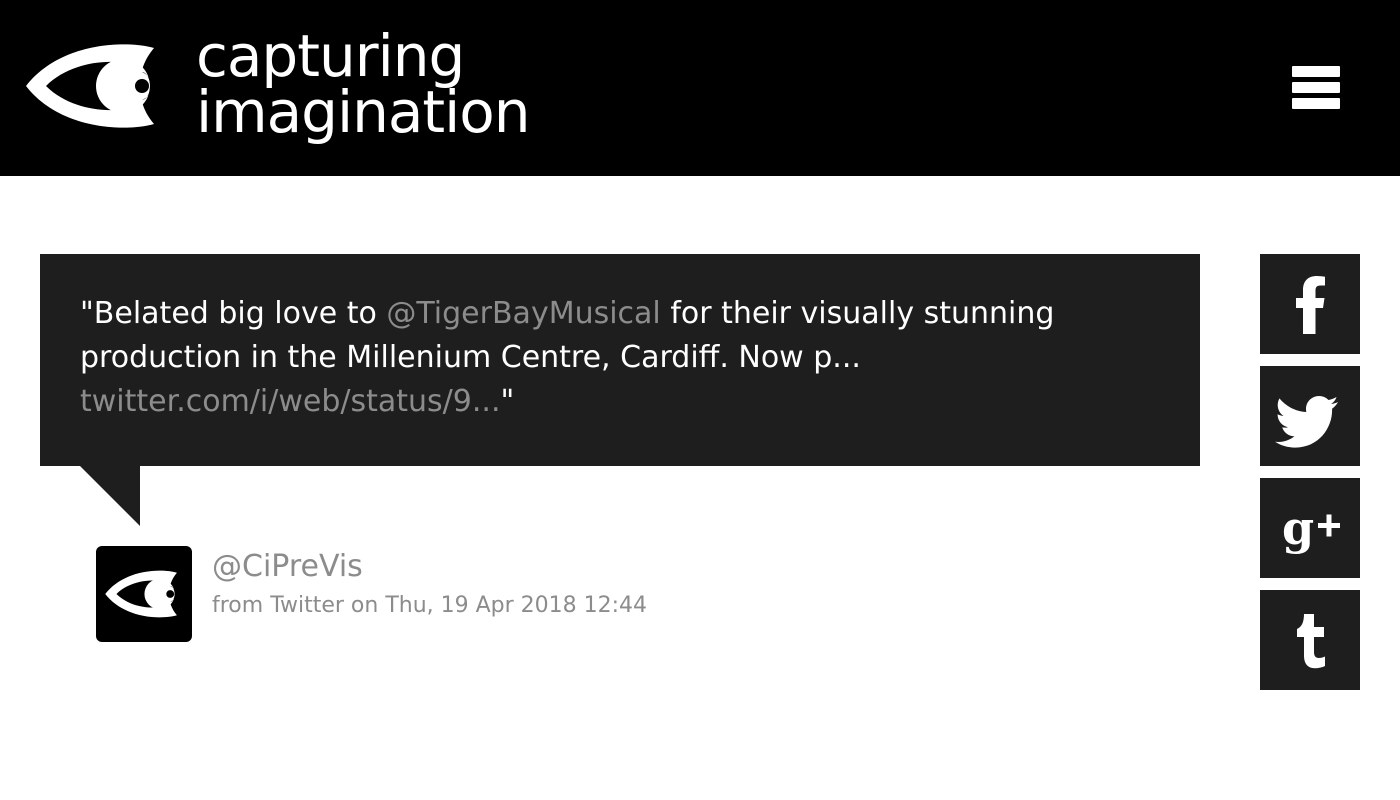 This screenshot has width=1400, height=800. I want to click on tweet-author-handle: @CiPreVis, so click(287, 567).